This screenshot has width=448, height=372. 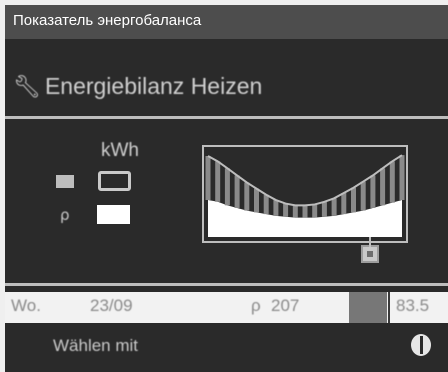 What do you see at coordinates (26, 305) in the screenshot?
I see `status-day: Wo.` at bounding box center [26, 305].